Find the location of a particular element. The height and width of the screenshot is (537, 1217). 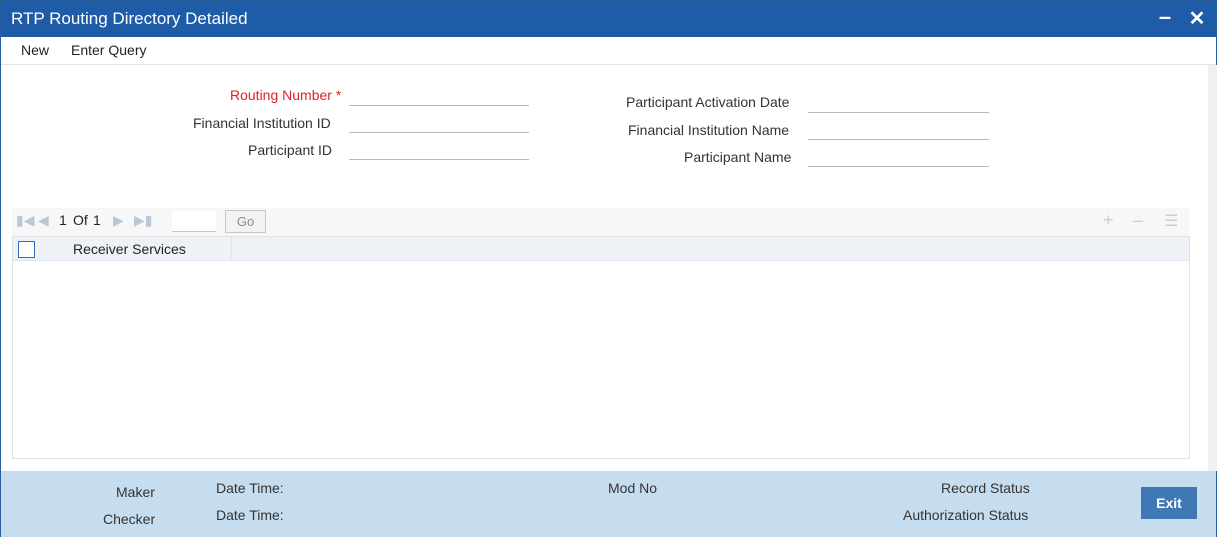

total-pages-number: 1 is located at coordinates (97, 220).